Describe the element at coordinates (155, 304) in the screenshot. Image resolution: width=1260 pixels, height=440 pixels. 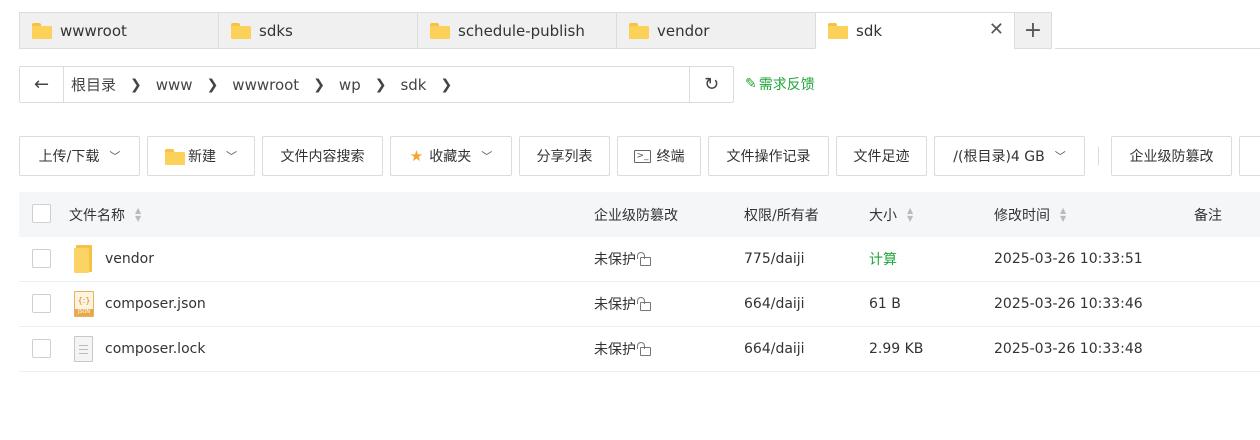
I see `file-name: composer.json` at that location.